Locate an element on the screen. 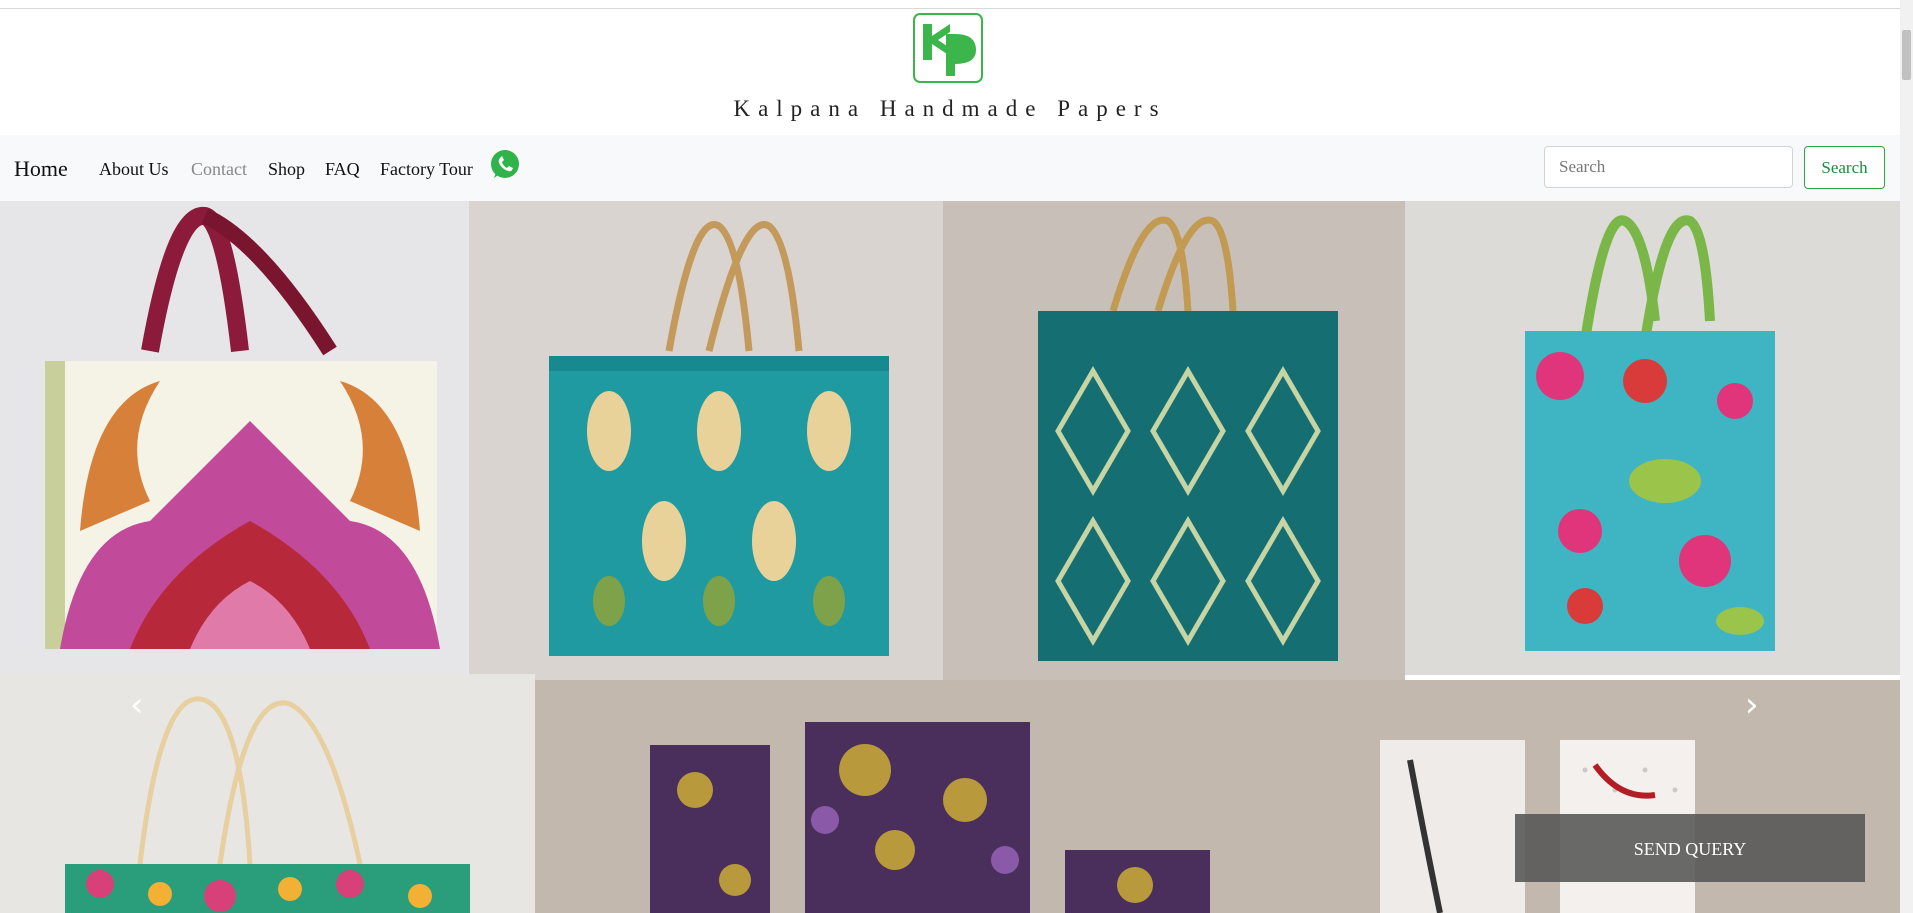 Image resolution: width=1913 pixels, height=913 pixels. nav-home: Home is located at coordinates (41, 169).